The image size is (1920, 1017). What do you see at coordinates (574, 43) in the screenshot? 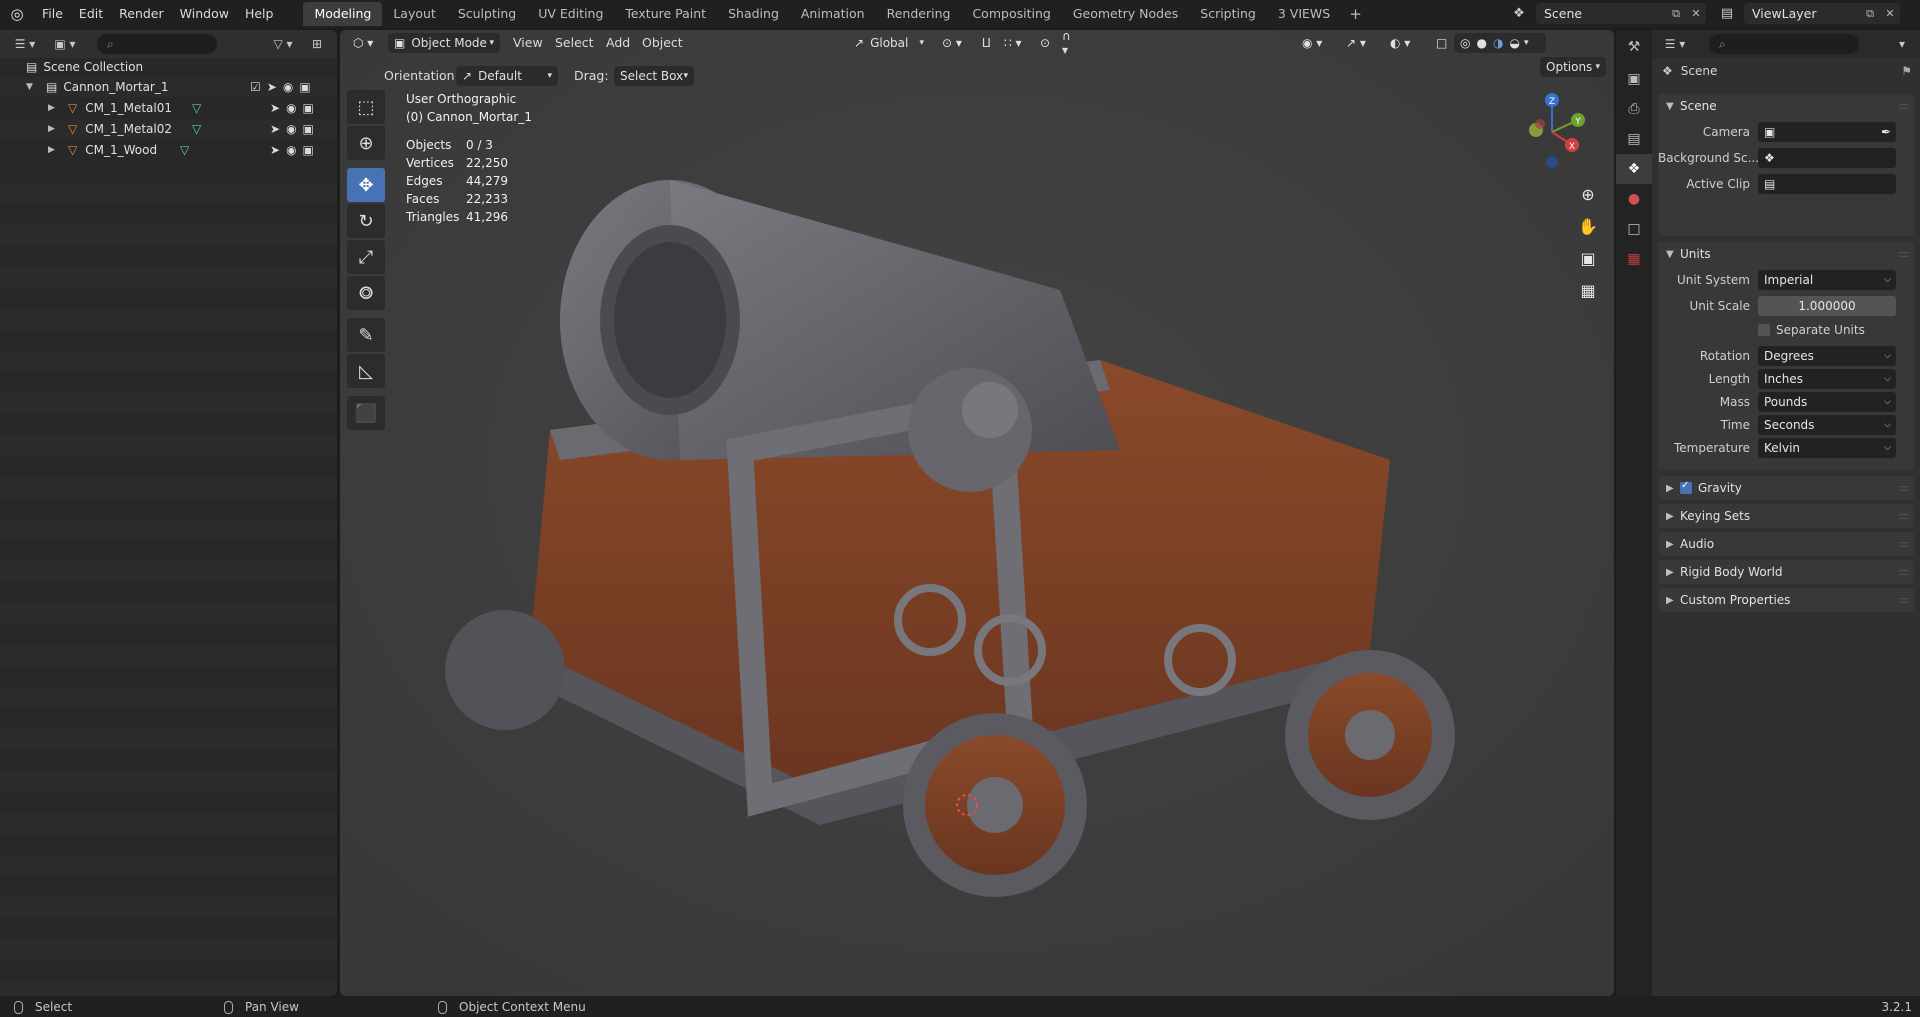
I see `menu-select: Select` at bounding box center [574, 43].